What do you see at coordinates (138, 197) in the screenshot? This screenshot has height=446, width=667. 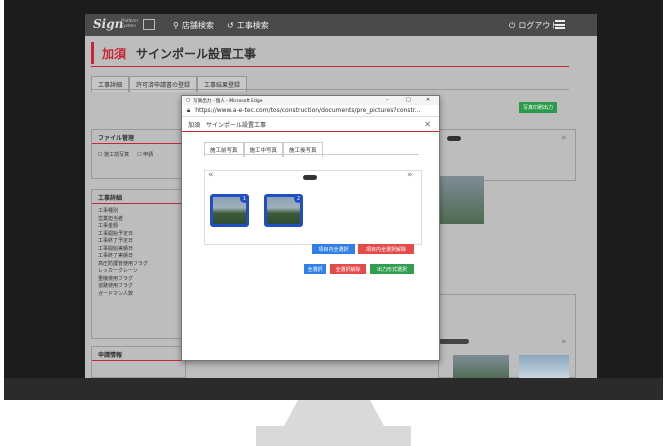 I see `detail-panel-title: 工事詳細` at bounding box center [138, 197].